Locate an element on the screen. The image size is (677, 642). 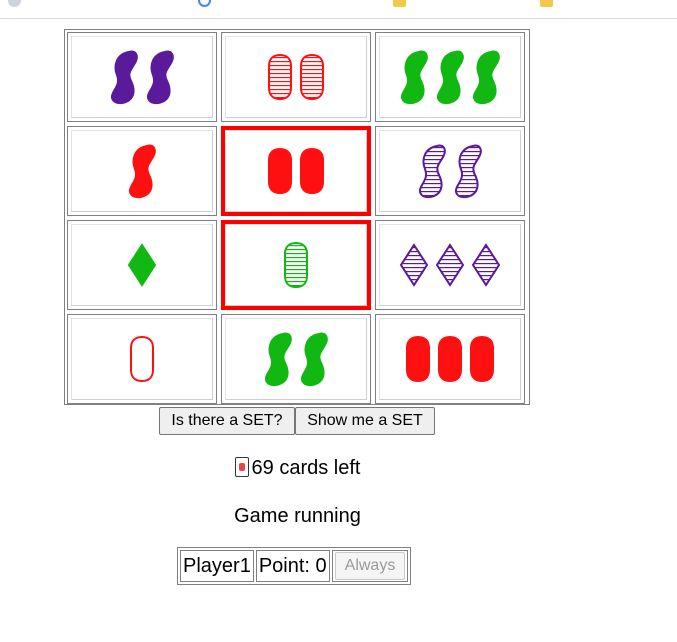
cards-left-text: 69 cards left is located at coordinates (306, 468).